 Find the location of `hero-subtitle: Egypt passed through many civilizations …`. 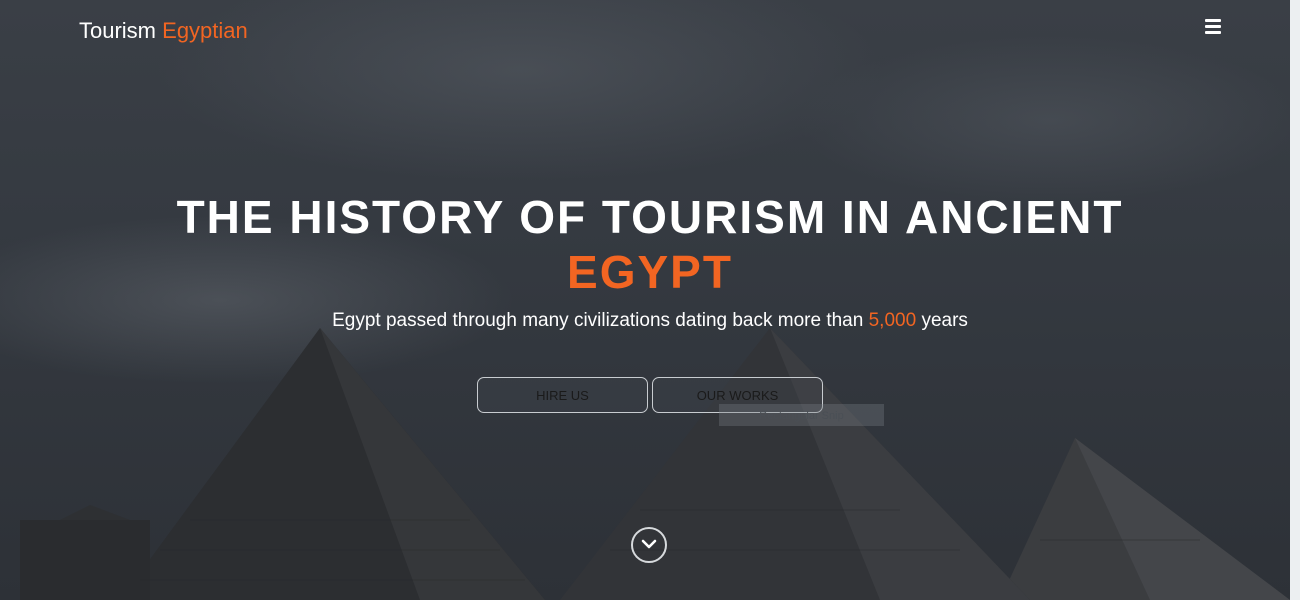

hero-subtitle: Egypt passed through many civilizations … is located at coordinates (650, 321).